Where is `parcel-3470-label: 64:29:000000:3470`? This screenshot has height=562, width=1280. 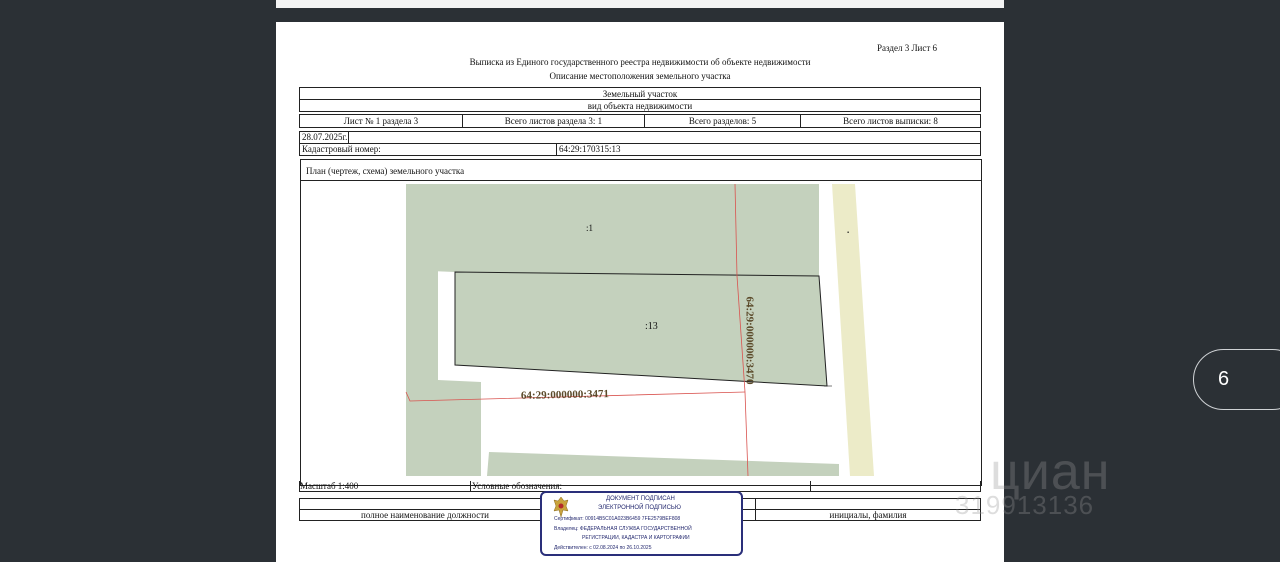 parcel-3470-label: 64:29:000000:3470 is located at coordinates (749, 340).